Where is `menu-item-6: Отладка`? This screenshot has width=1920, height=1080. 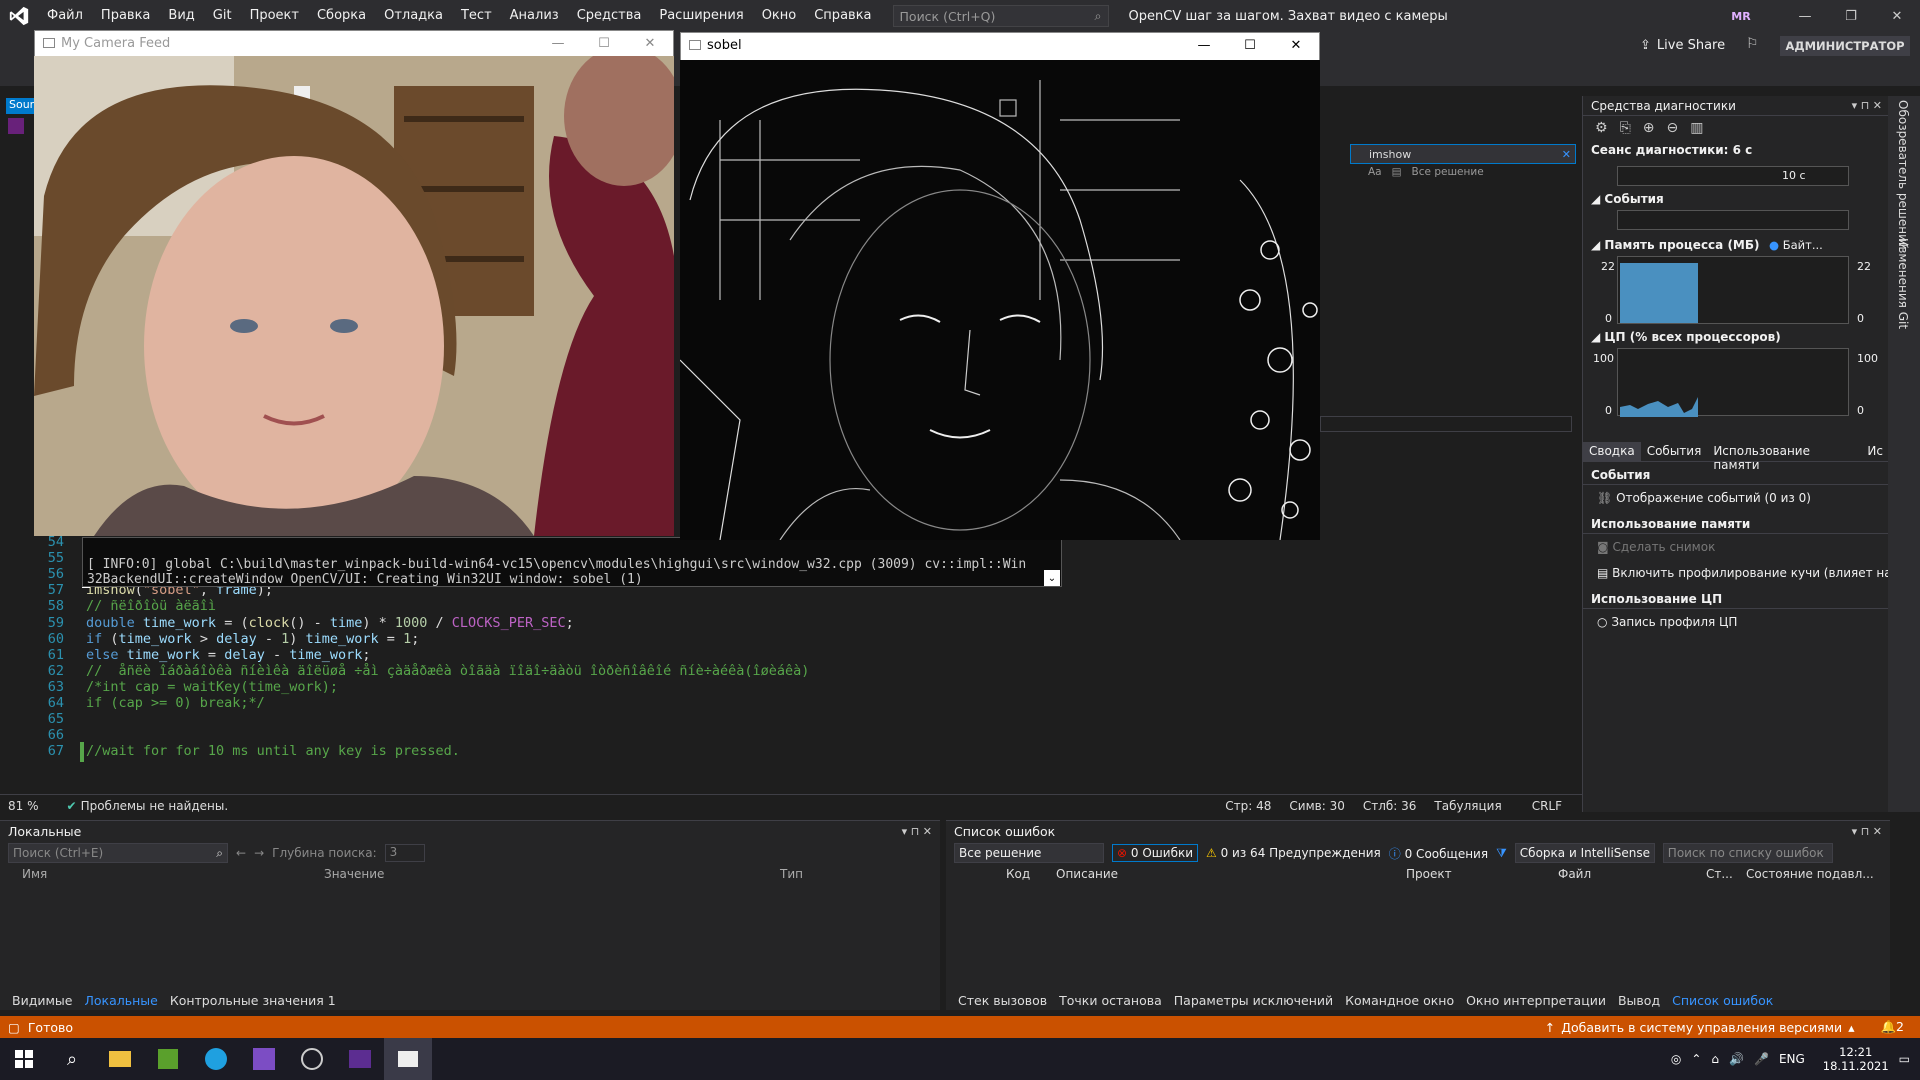 menu-item-6: Отладка is located at coordinates (413, 16).